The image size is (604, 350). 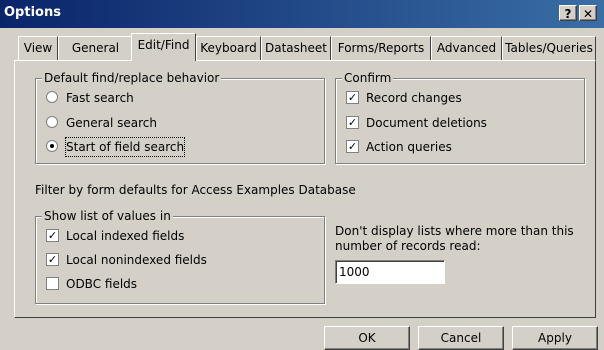 What do you see at coordinates (408, 246) in the screenshot?
I see `records-limit-label-line2: number of records read:` at bounding box center [408, 246].